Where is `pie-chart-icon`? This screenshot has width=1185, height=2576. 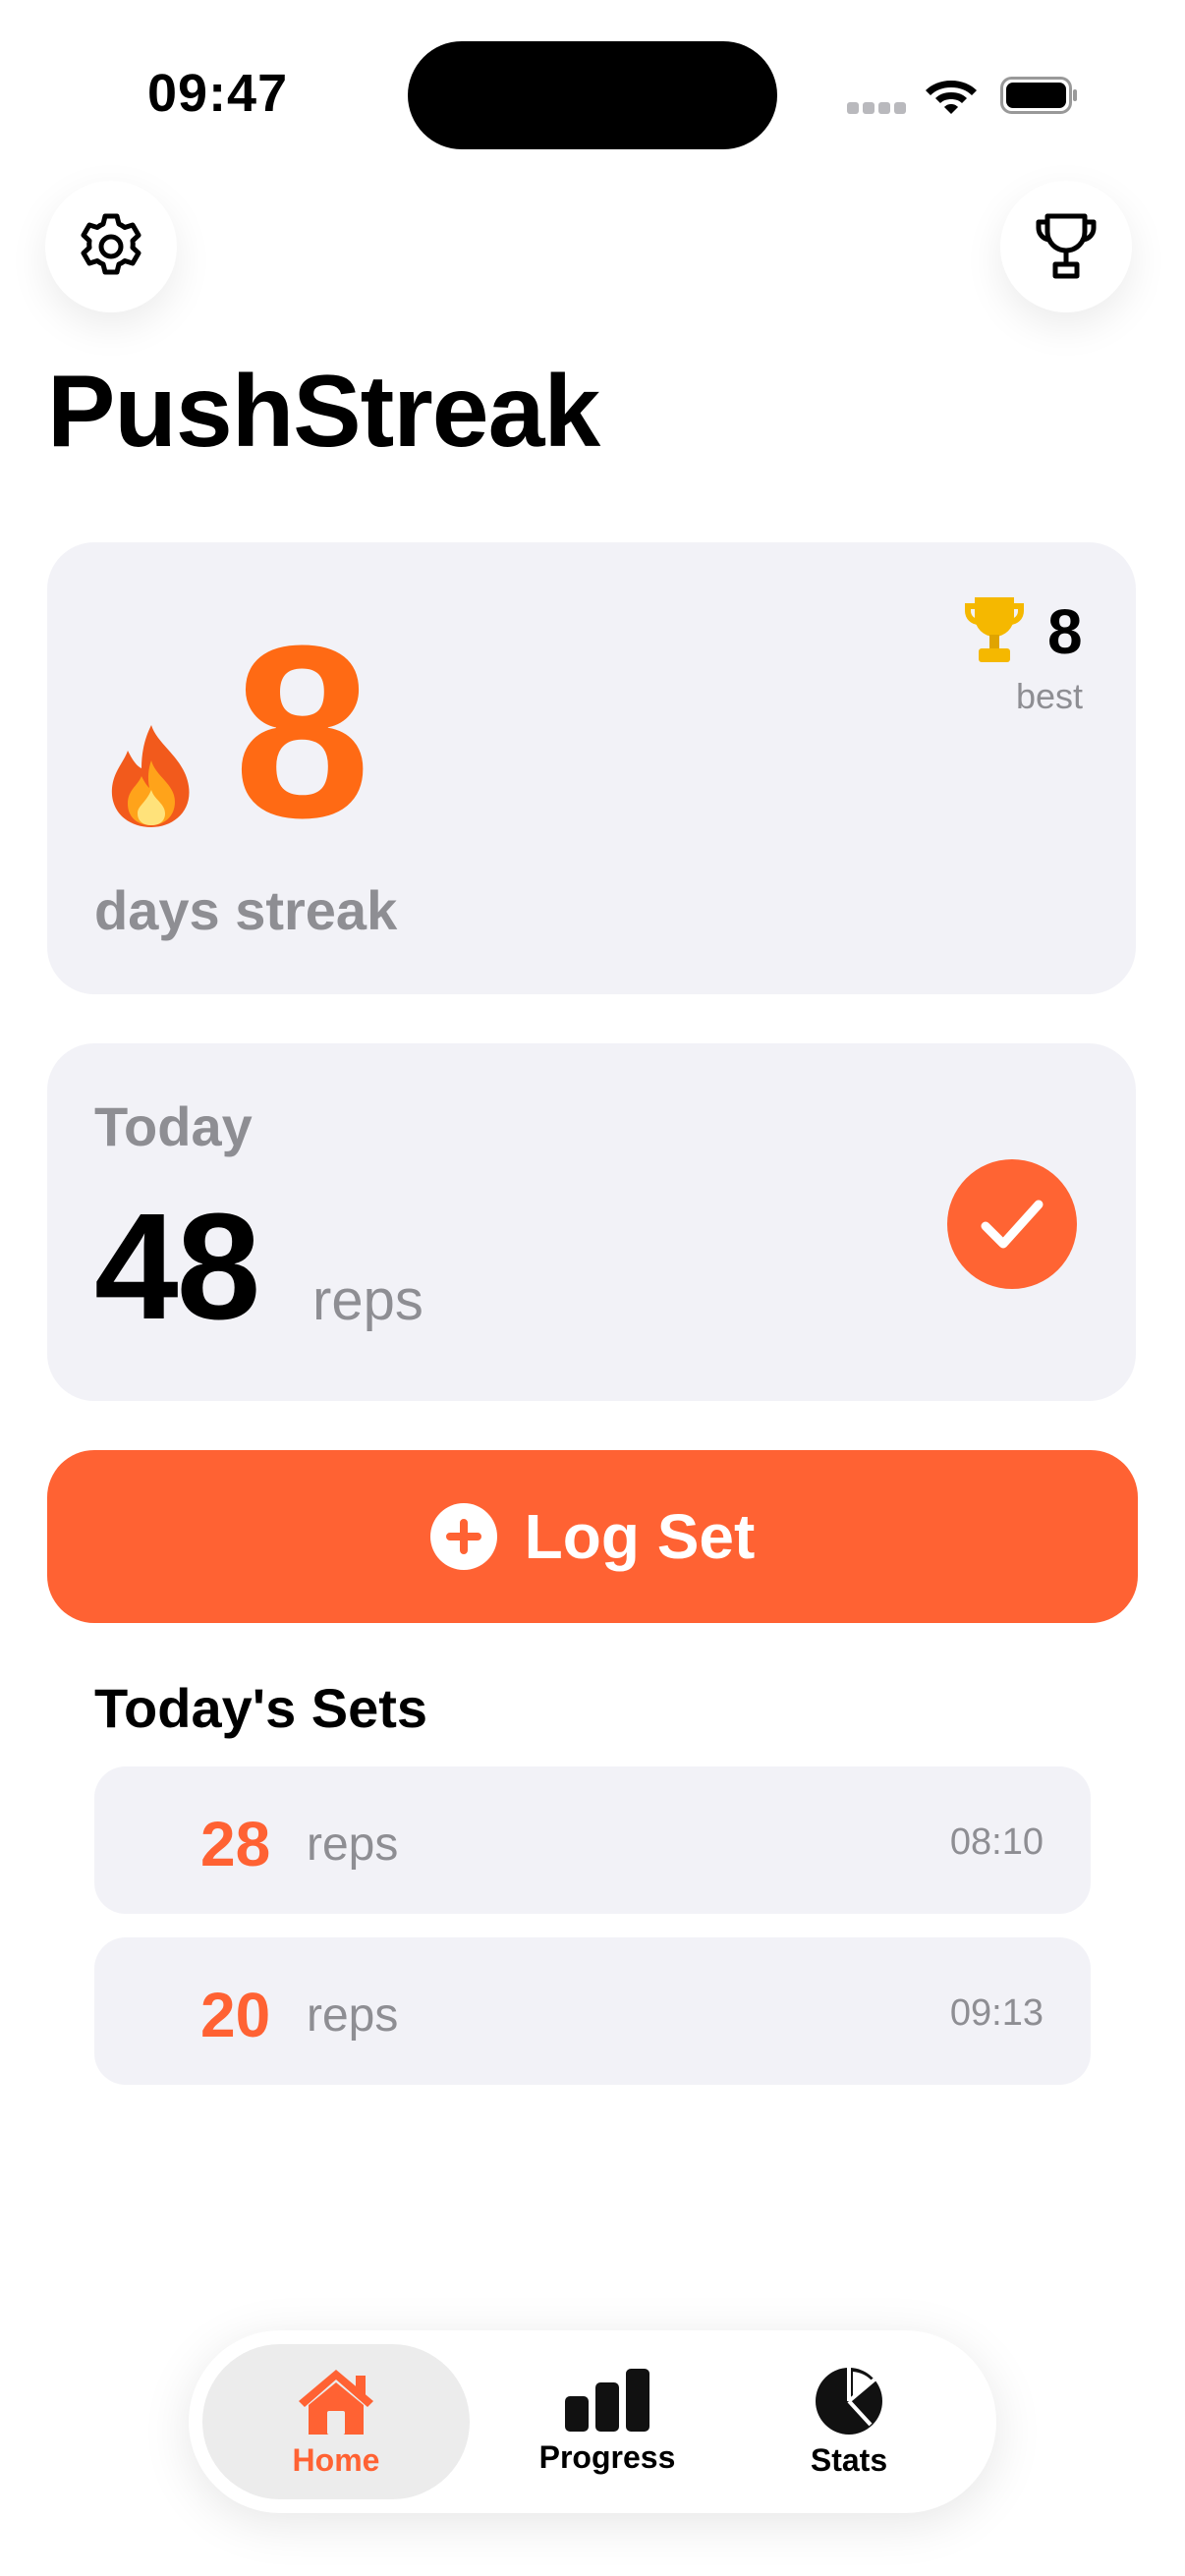 pie-chart-icon is located at coordinates (849, 2401).